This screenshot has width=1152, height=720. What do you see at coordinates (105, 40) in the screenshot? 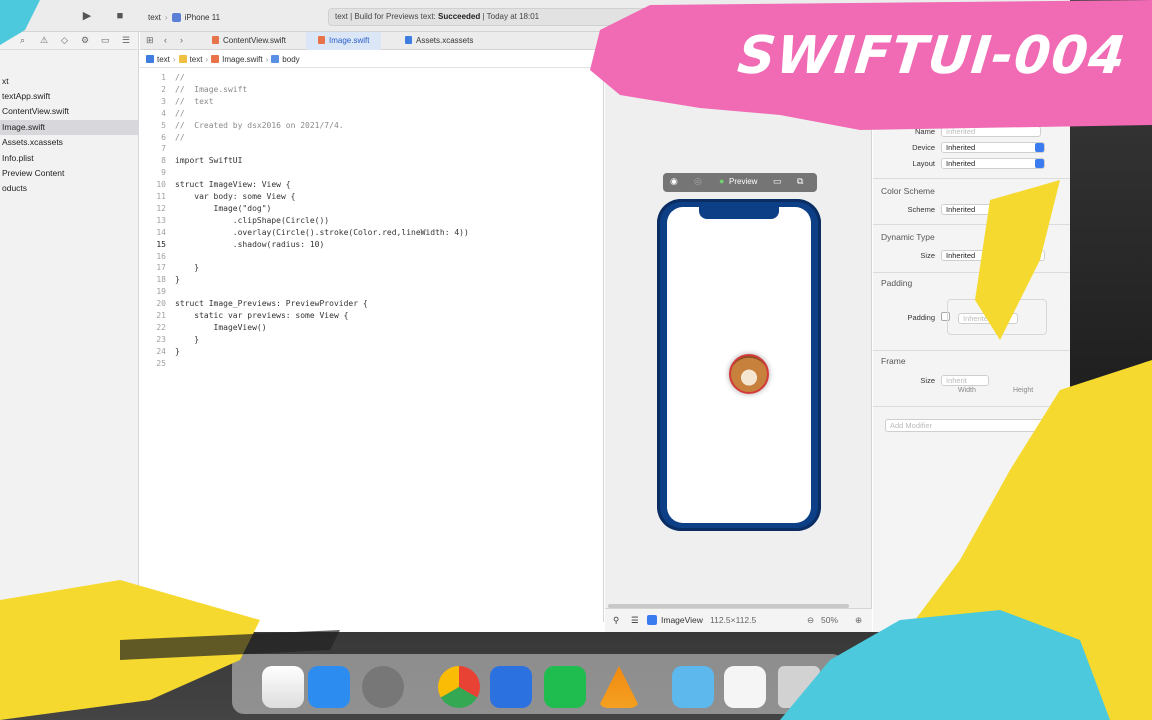
I see `breakpoint-navigator-icon: ▭` at bounding box center [105, 40].